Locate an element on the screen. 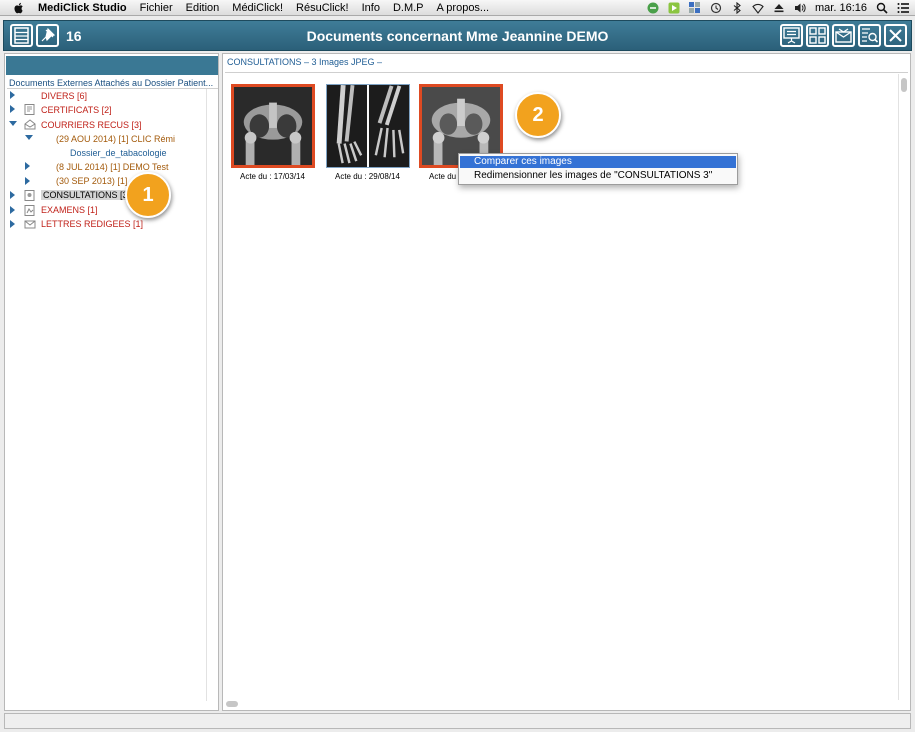 This screenshot has height=732, width=915. pin-icon is located at coordinates (48, 34).